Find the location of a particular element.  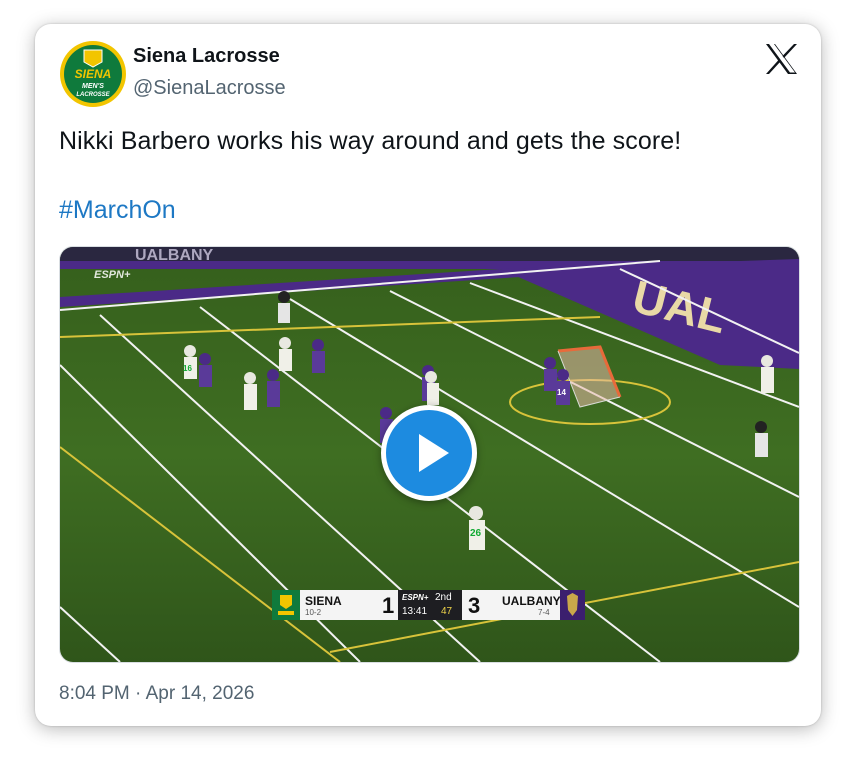

play-icon is located at coordinates (434, 453).